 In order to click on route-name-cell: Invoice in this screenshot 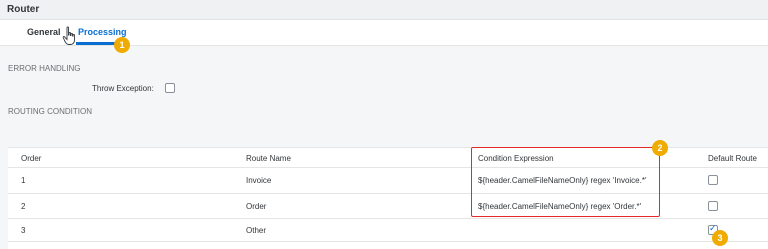, I will do `click(259, 180)`.